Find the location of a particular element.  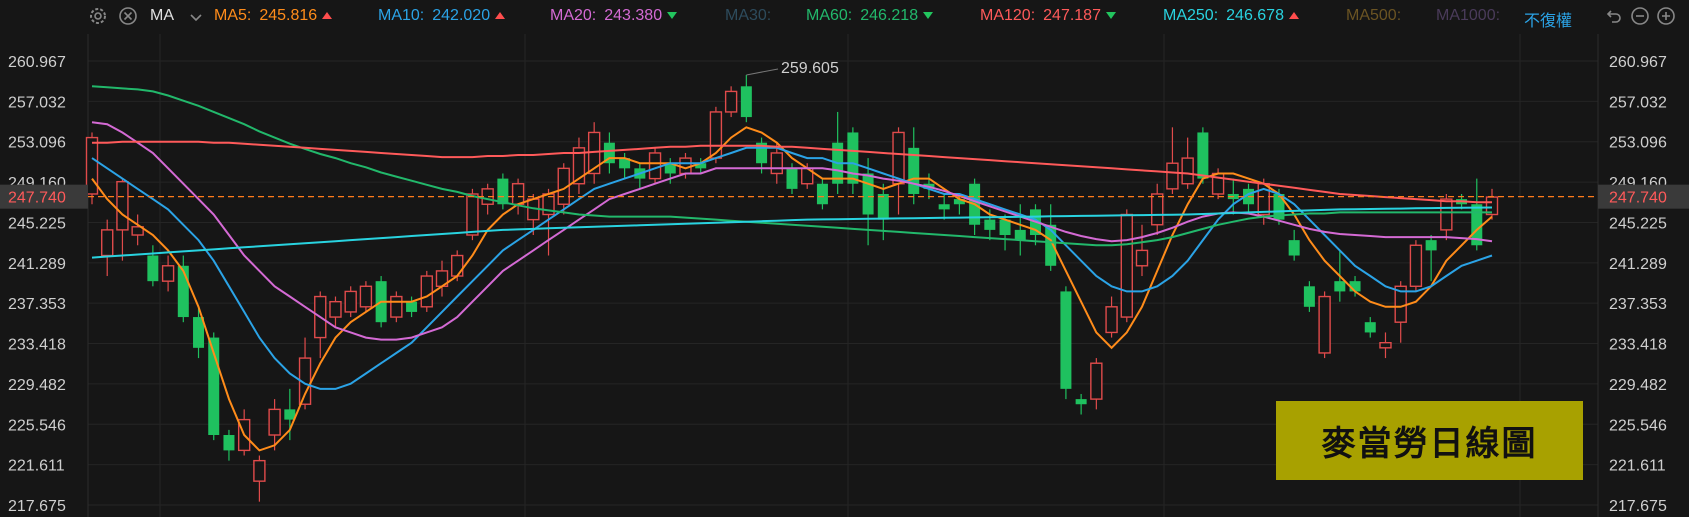

y-tick-label-right: 229.482 is located at coordinates (1638, 385).